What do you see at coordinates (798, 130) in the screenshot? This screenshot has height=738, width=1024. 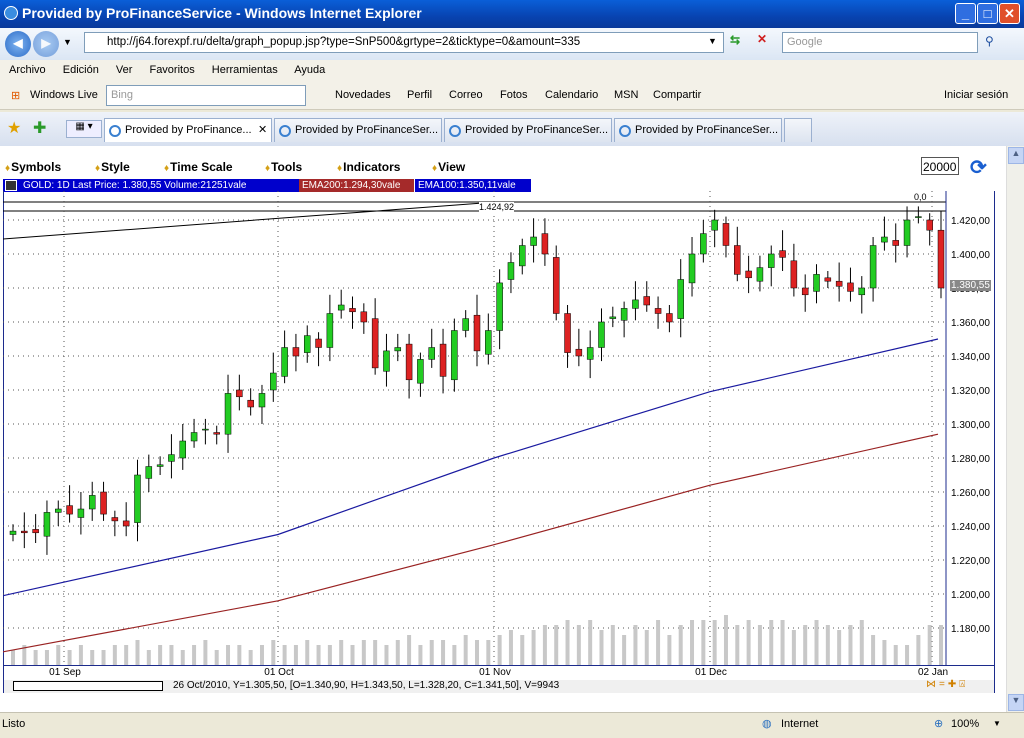 I see `new-tab-button` at bounding box center [798, 130].